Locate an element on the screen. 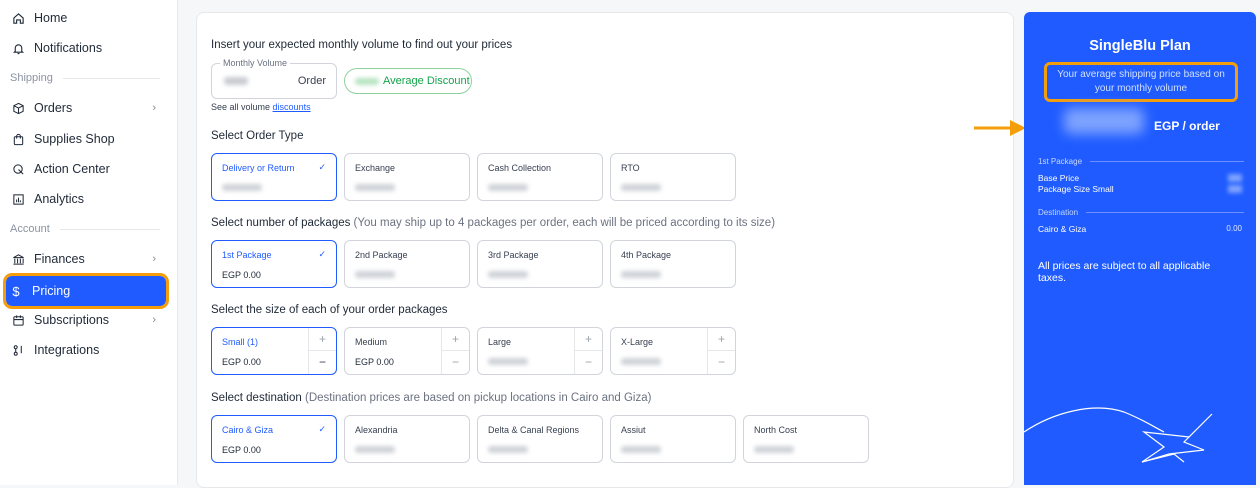 This screenshot has width=1260, height=488. section-shipping: Shipping is located at coordinates (85, 78).